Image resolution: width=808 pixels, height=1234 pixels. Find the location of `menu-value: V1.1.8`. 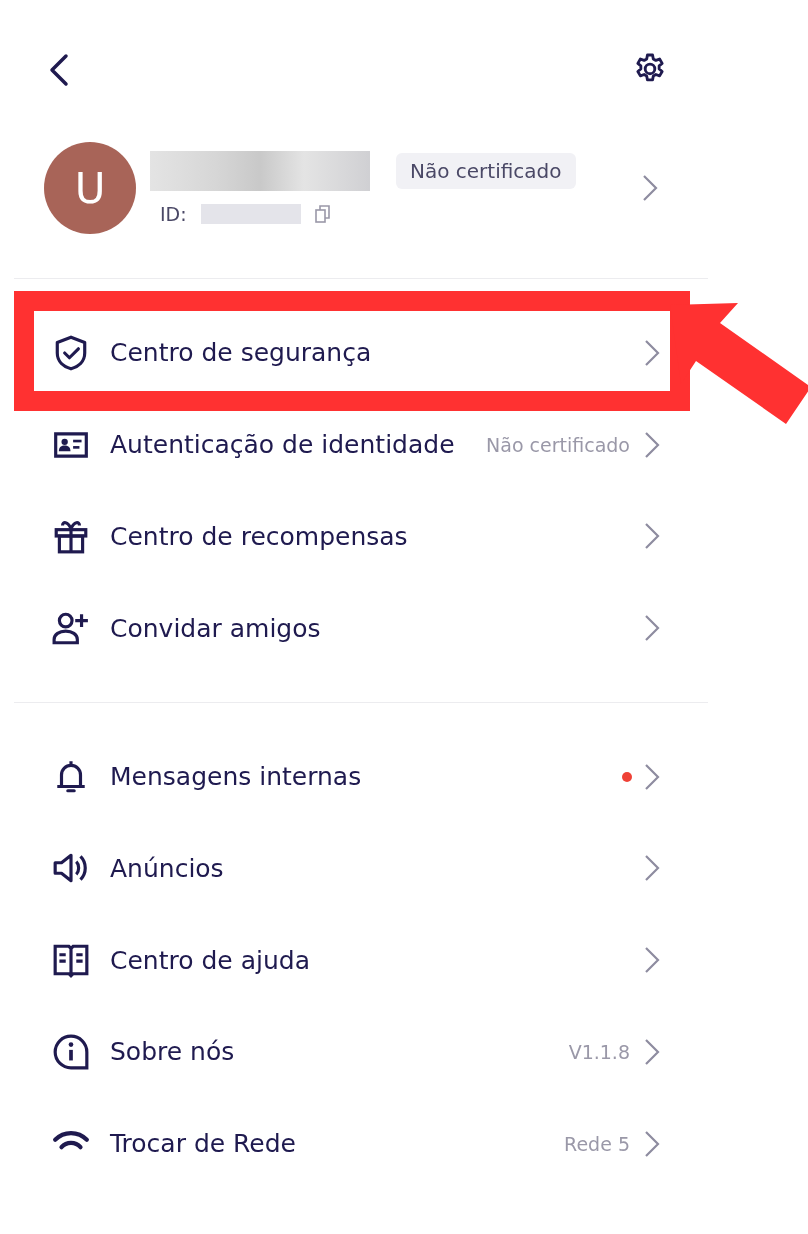

menu-value: V1.1.8 is located at coordinates (599, 1051).